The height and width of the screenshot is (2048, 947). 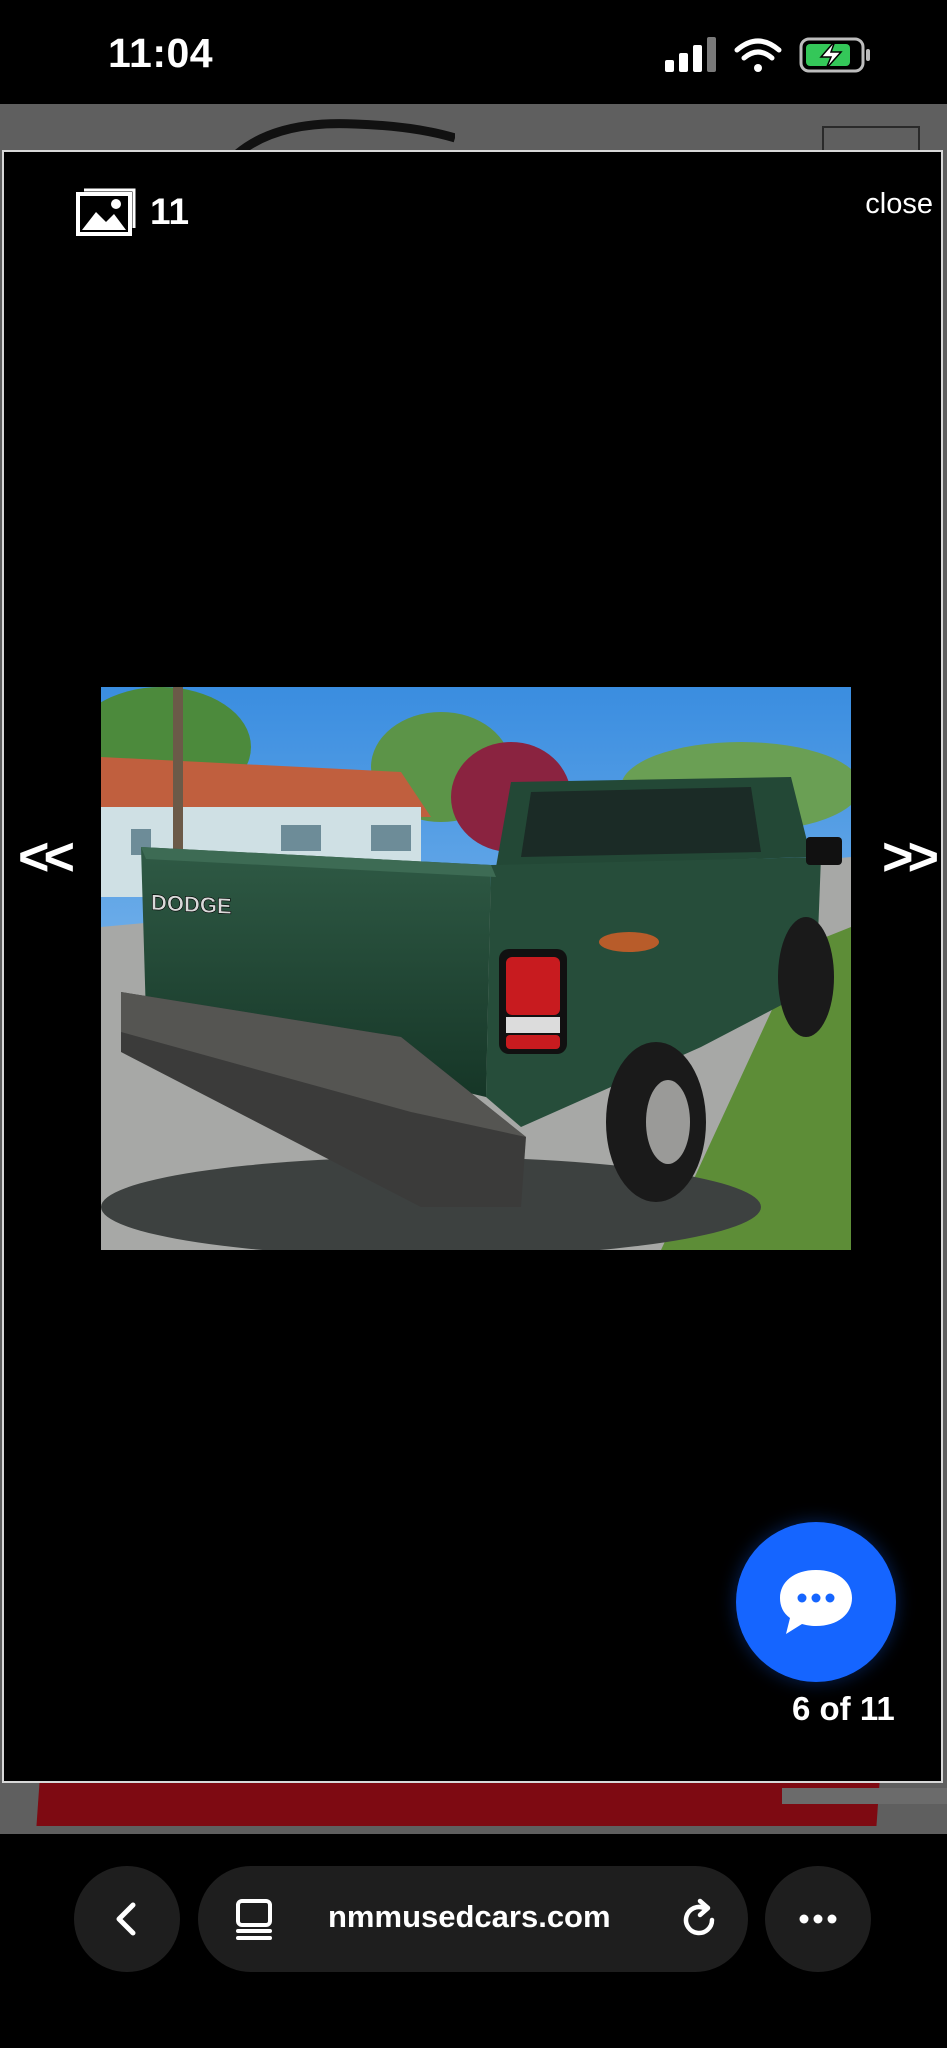 I want to click on status-time: 11:04, so click(x=161, y=53).